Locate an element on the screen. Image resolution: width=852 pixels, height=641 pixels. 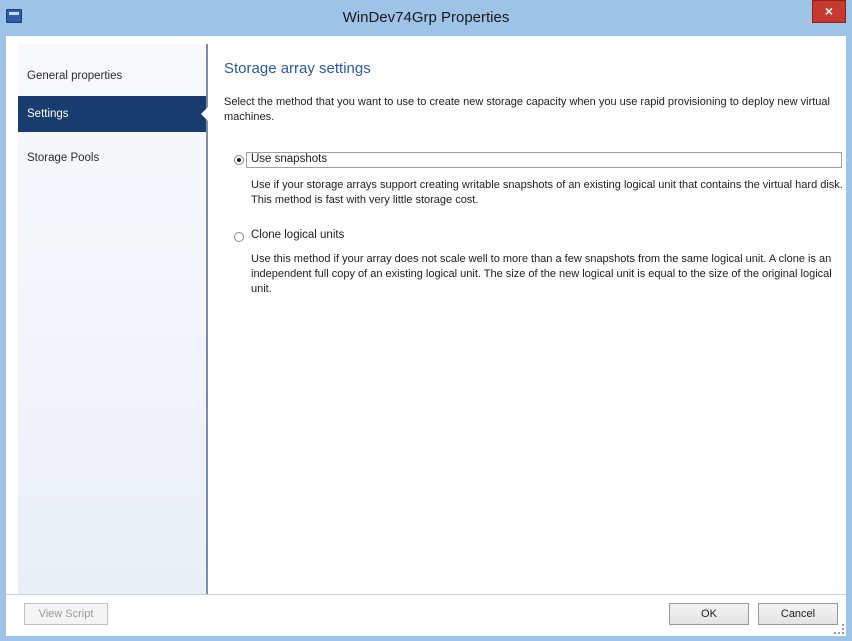
sidebar-item-general-properties: General properties is located at coordinates (112, 76).